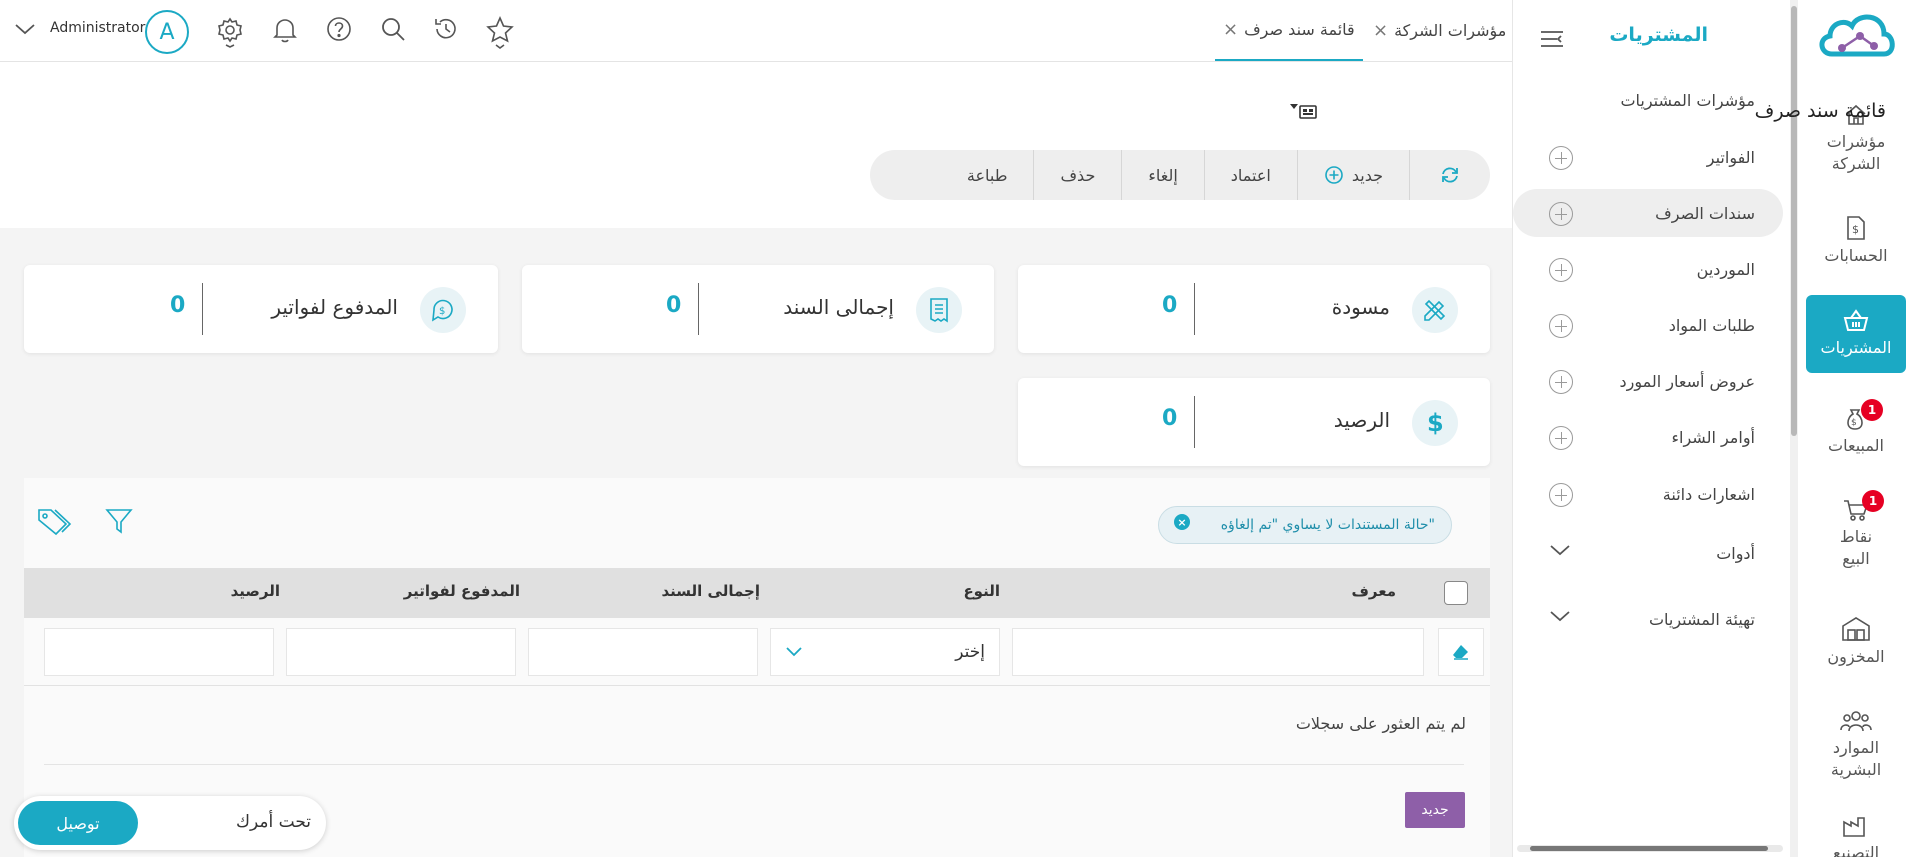  What do you see at coordinates (1856, 255) in the screenshot?
I see `rail-label: الحسابات` at bounding box center [1856, 255].